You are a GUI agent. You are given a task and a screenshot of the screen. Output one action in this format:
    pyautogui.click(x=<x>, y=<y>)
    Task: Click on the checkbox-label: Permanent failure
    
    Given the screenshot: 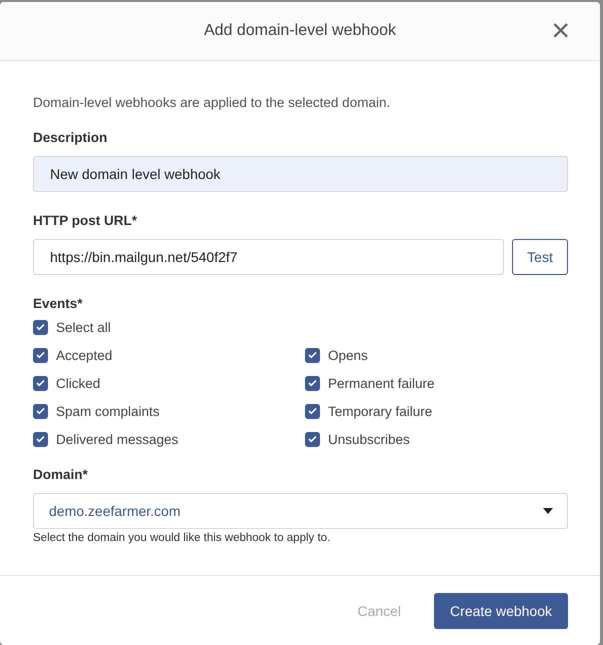 What is the action you would take?
    pyautogui.click(x=381, y=383)
    